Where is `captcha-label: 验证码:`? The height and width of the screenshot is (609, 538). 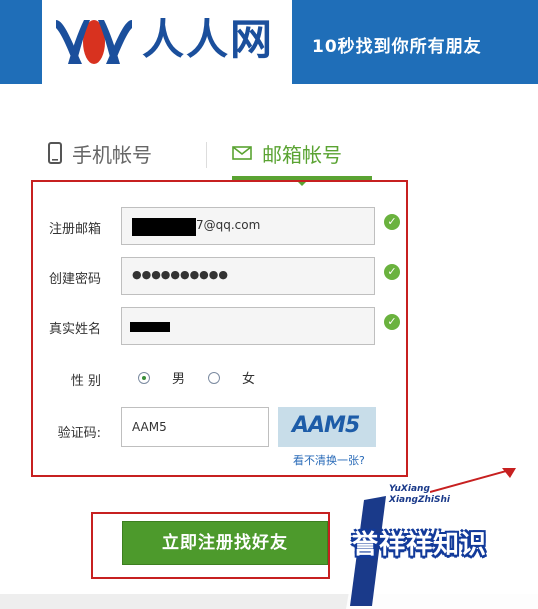
captcha-label: 验证码: is located at coordinates (79, 433).